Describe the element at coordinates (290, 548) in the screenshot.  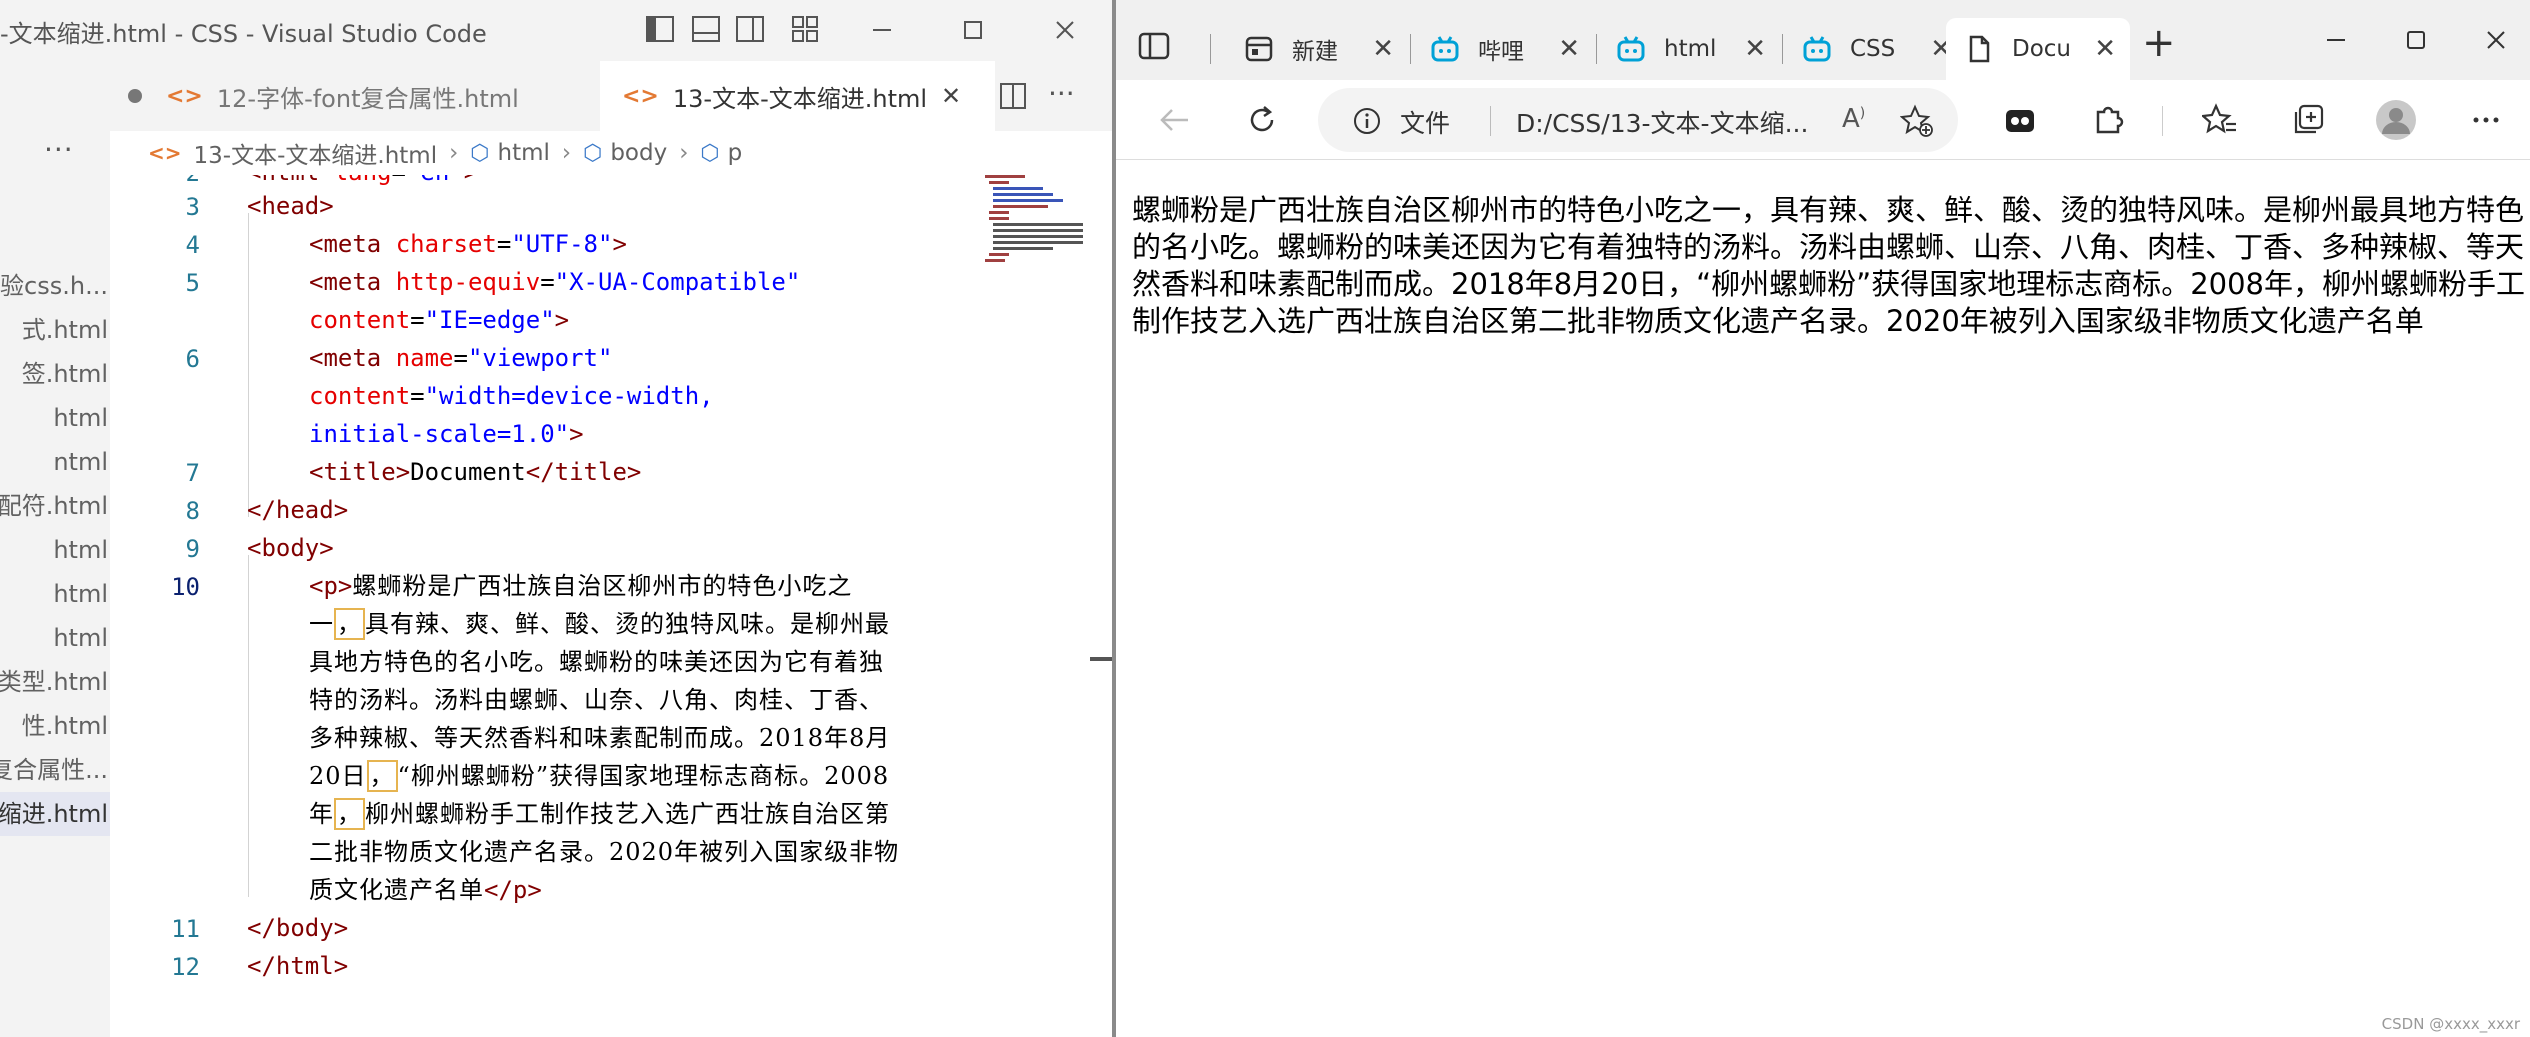
I see `code-line: <body>` at that location.